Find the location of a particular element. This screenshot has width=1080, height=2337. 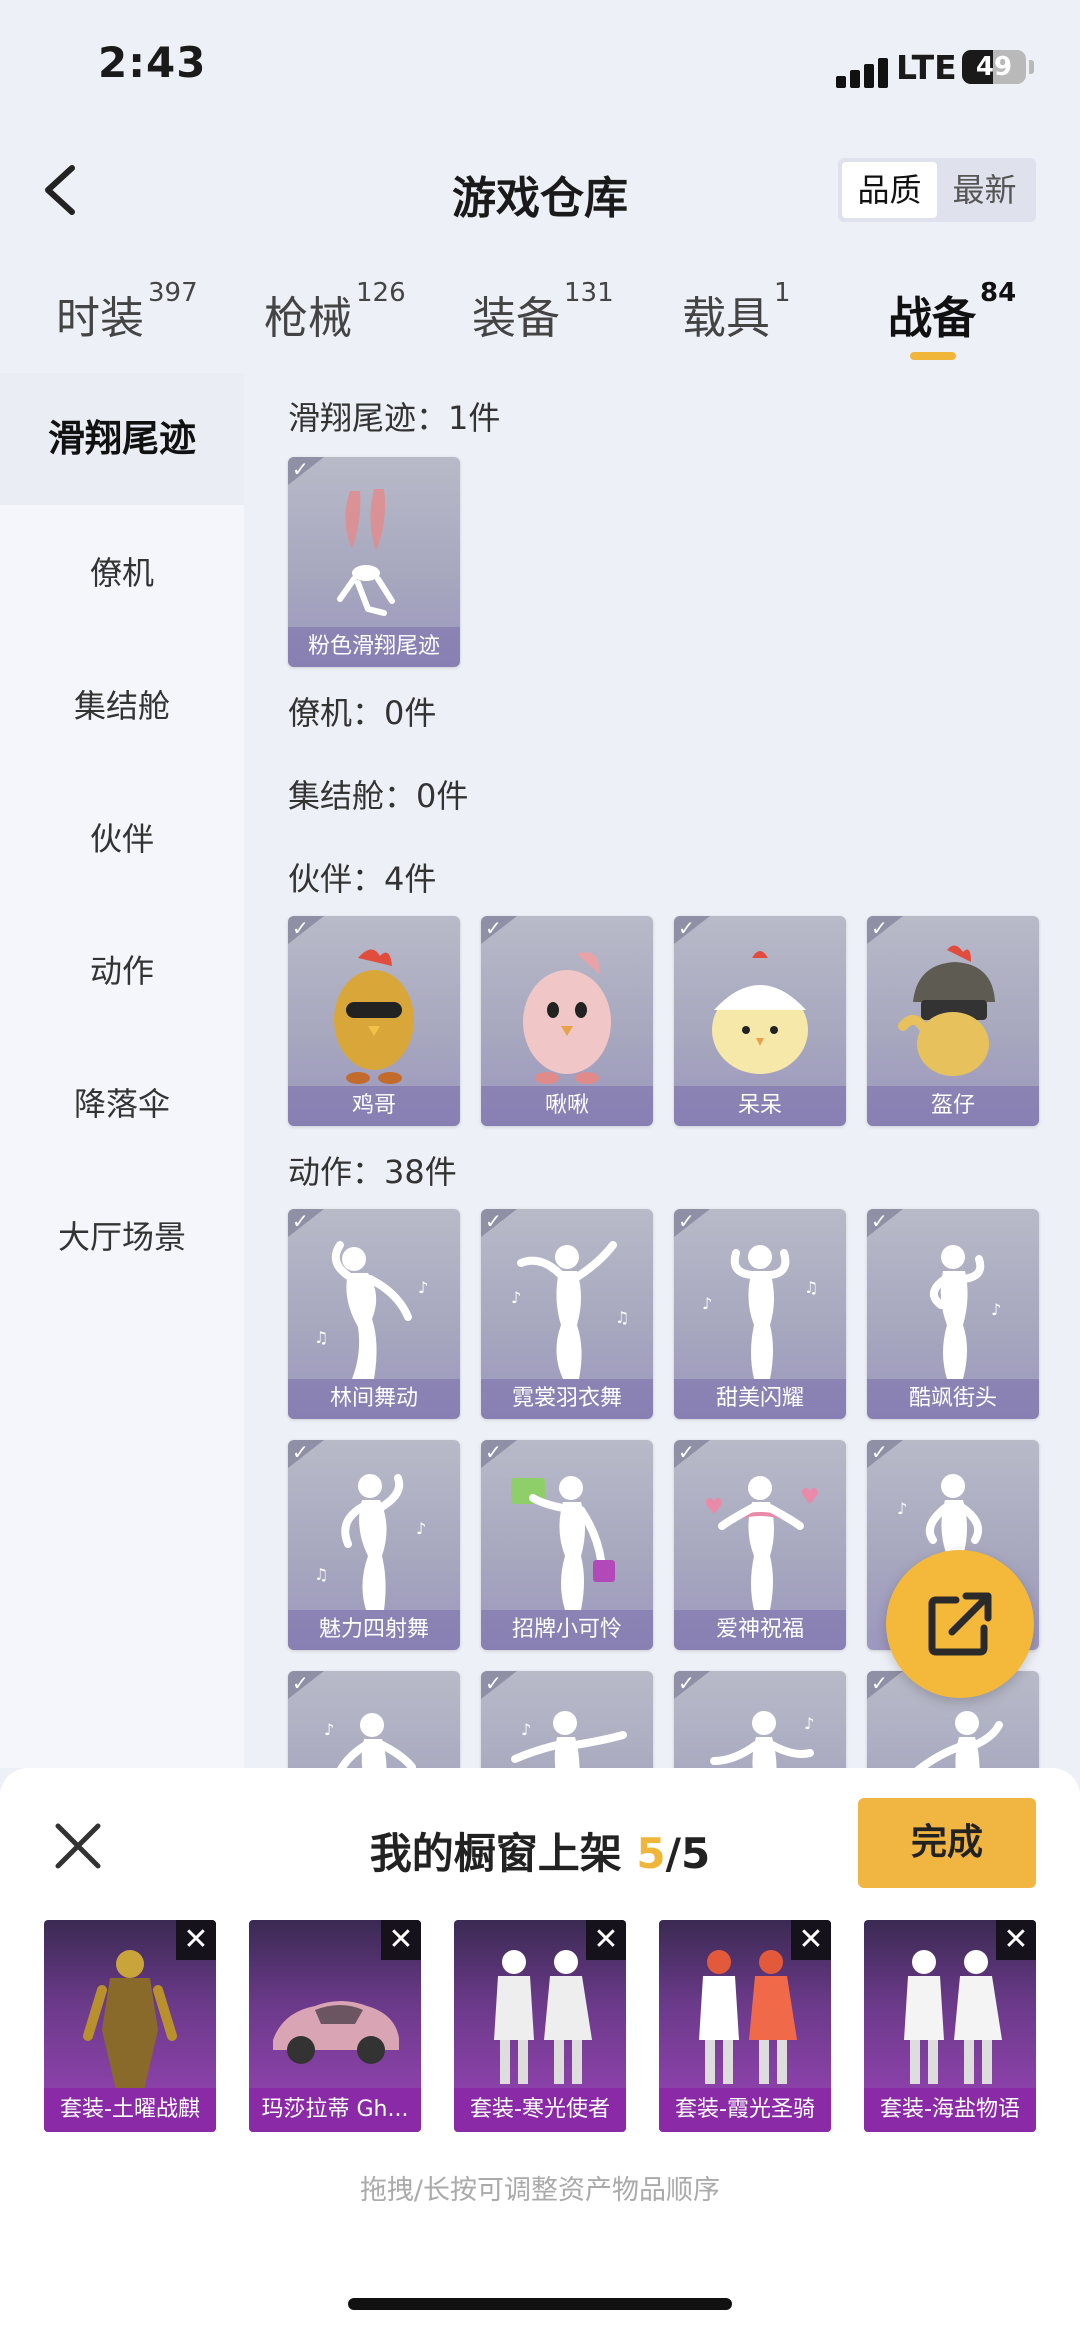

category-sidebar: 滑翔尾迹 僚机 集结舱 伙伴 动作 降落伞 大厅场景 is located at coordinates (122, 1070).